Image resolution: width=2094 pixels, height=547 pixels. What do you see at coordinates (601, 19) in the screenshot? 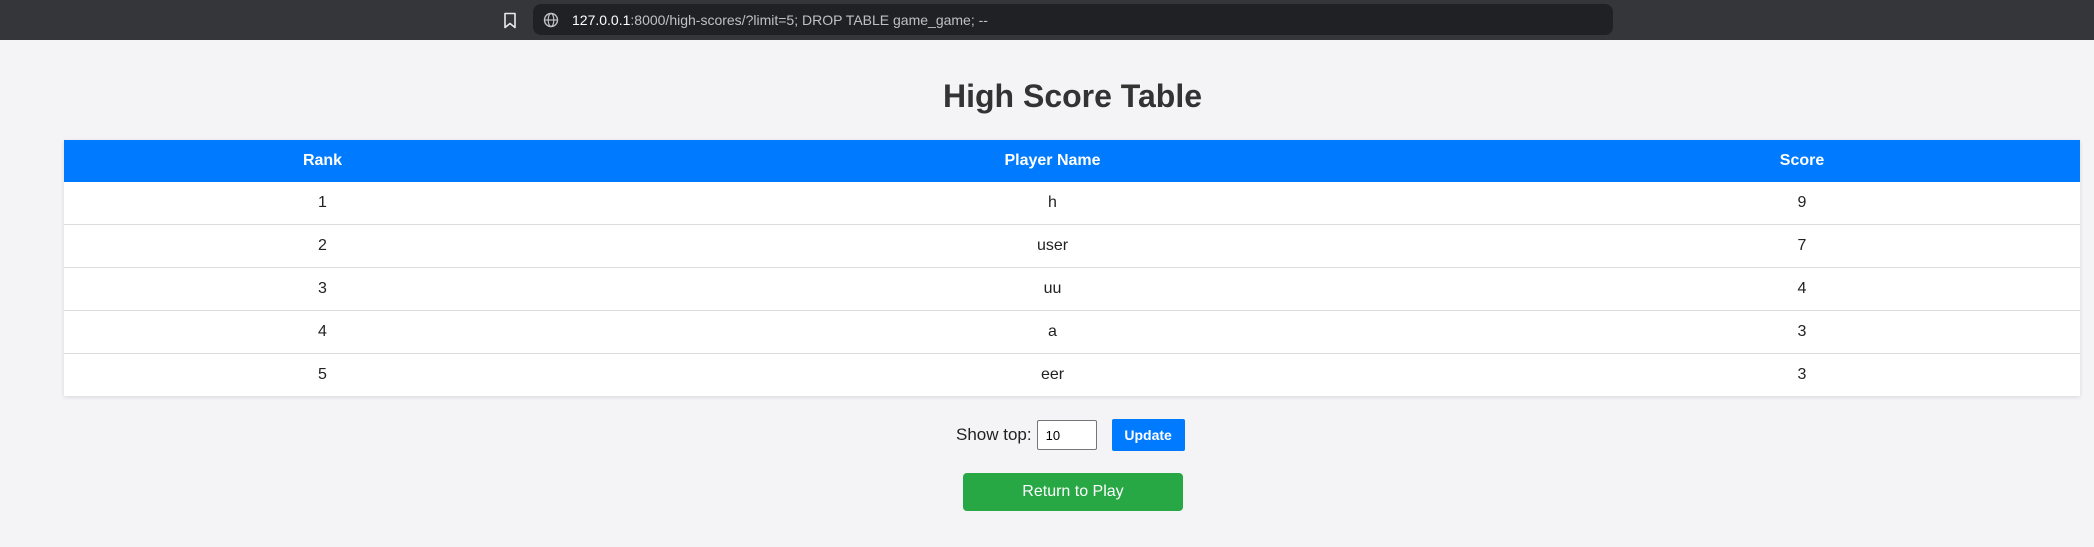
I see `url-host: 127.0.0.1` at bounding box center [601, 19].